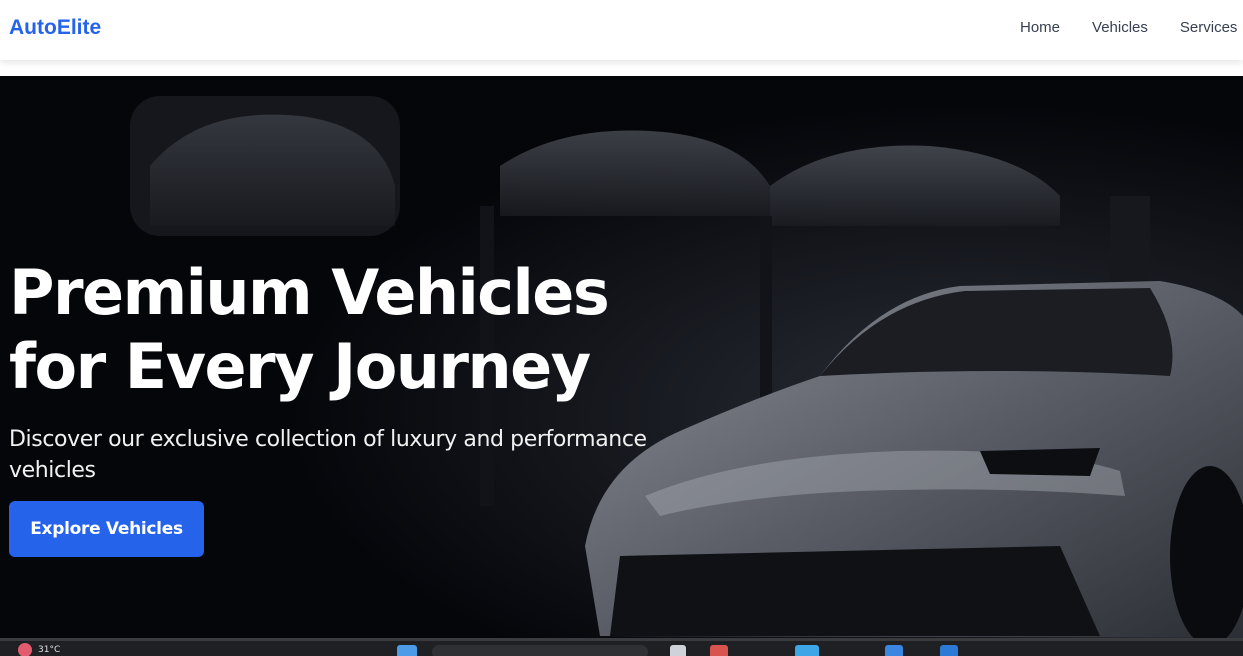  I want to click on nav-link-home: Home, so click(1040, 27).